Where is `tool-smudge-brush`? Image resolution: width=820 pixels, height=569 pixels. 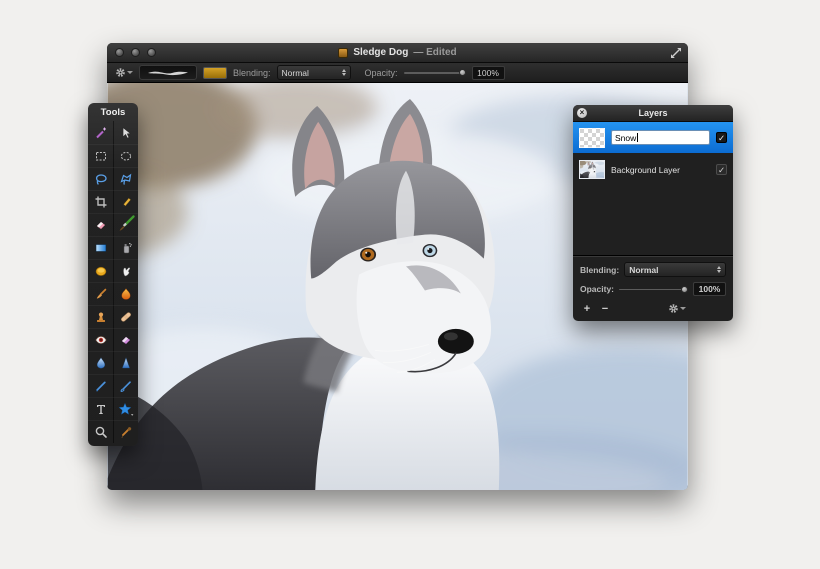
tool-smudge-brush is located at coordinates (100, 293).